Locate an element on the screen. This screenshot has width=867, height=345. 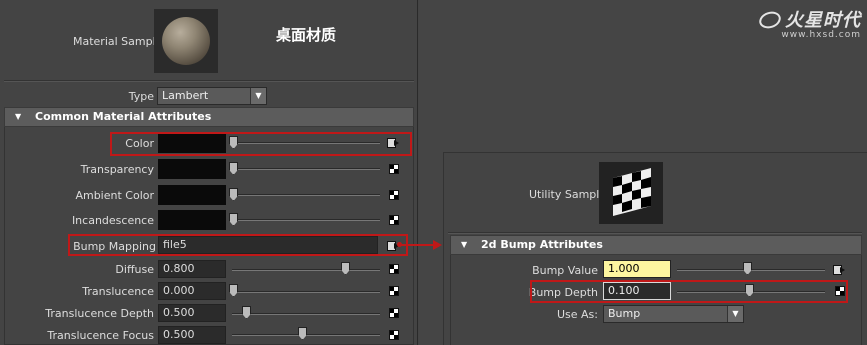
material-sample-label: Material Sample is located at coordinates (118, 41).